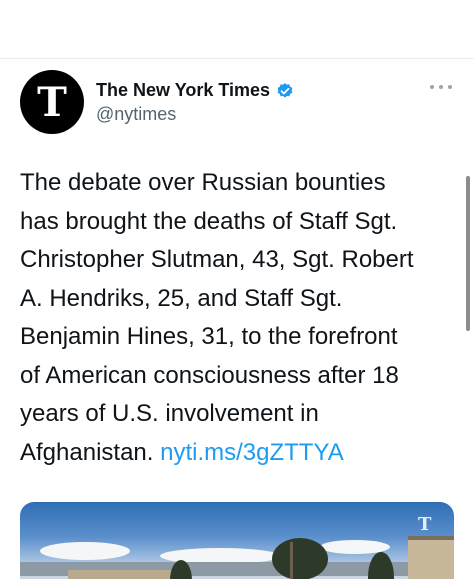 Image resolution: width=474 pixels, height=579 pixels. Describe the element at coordinates (209, 336) in the screenshot. I see `tweet-text-line: Benjamin Hines, 31, to the forefront` at that location.